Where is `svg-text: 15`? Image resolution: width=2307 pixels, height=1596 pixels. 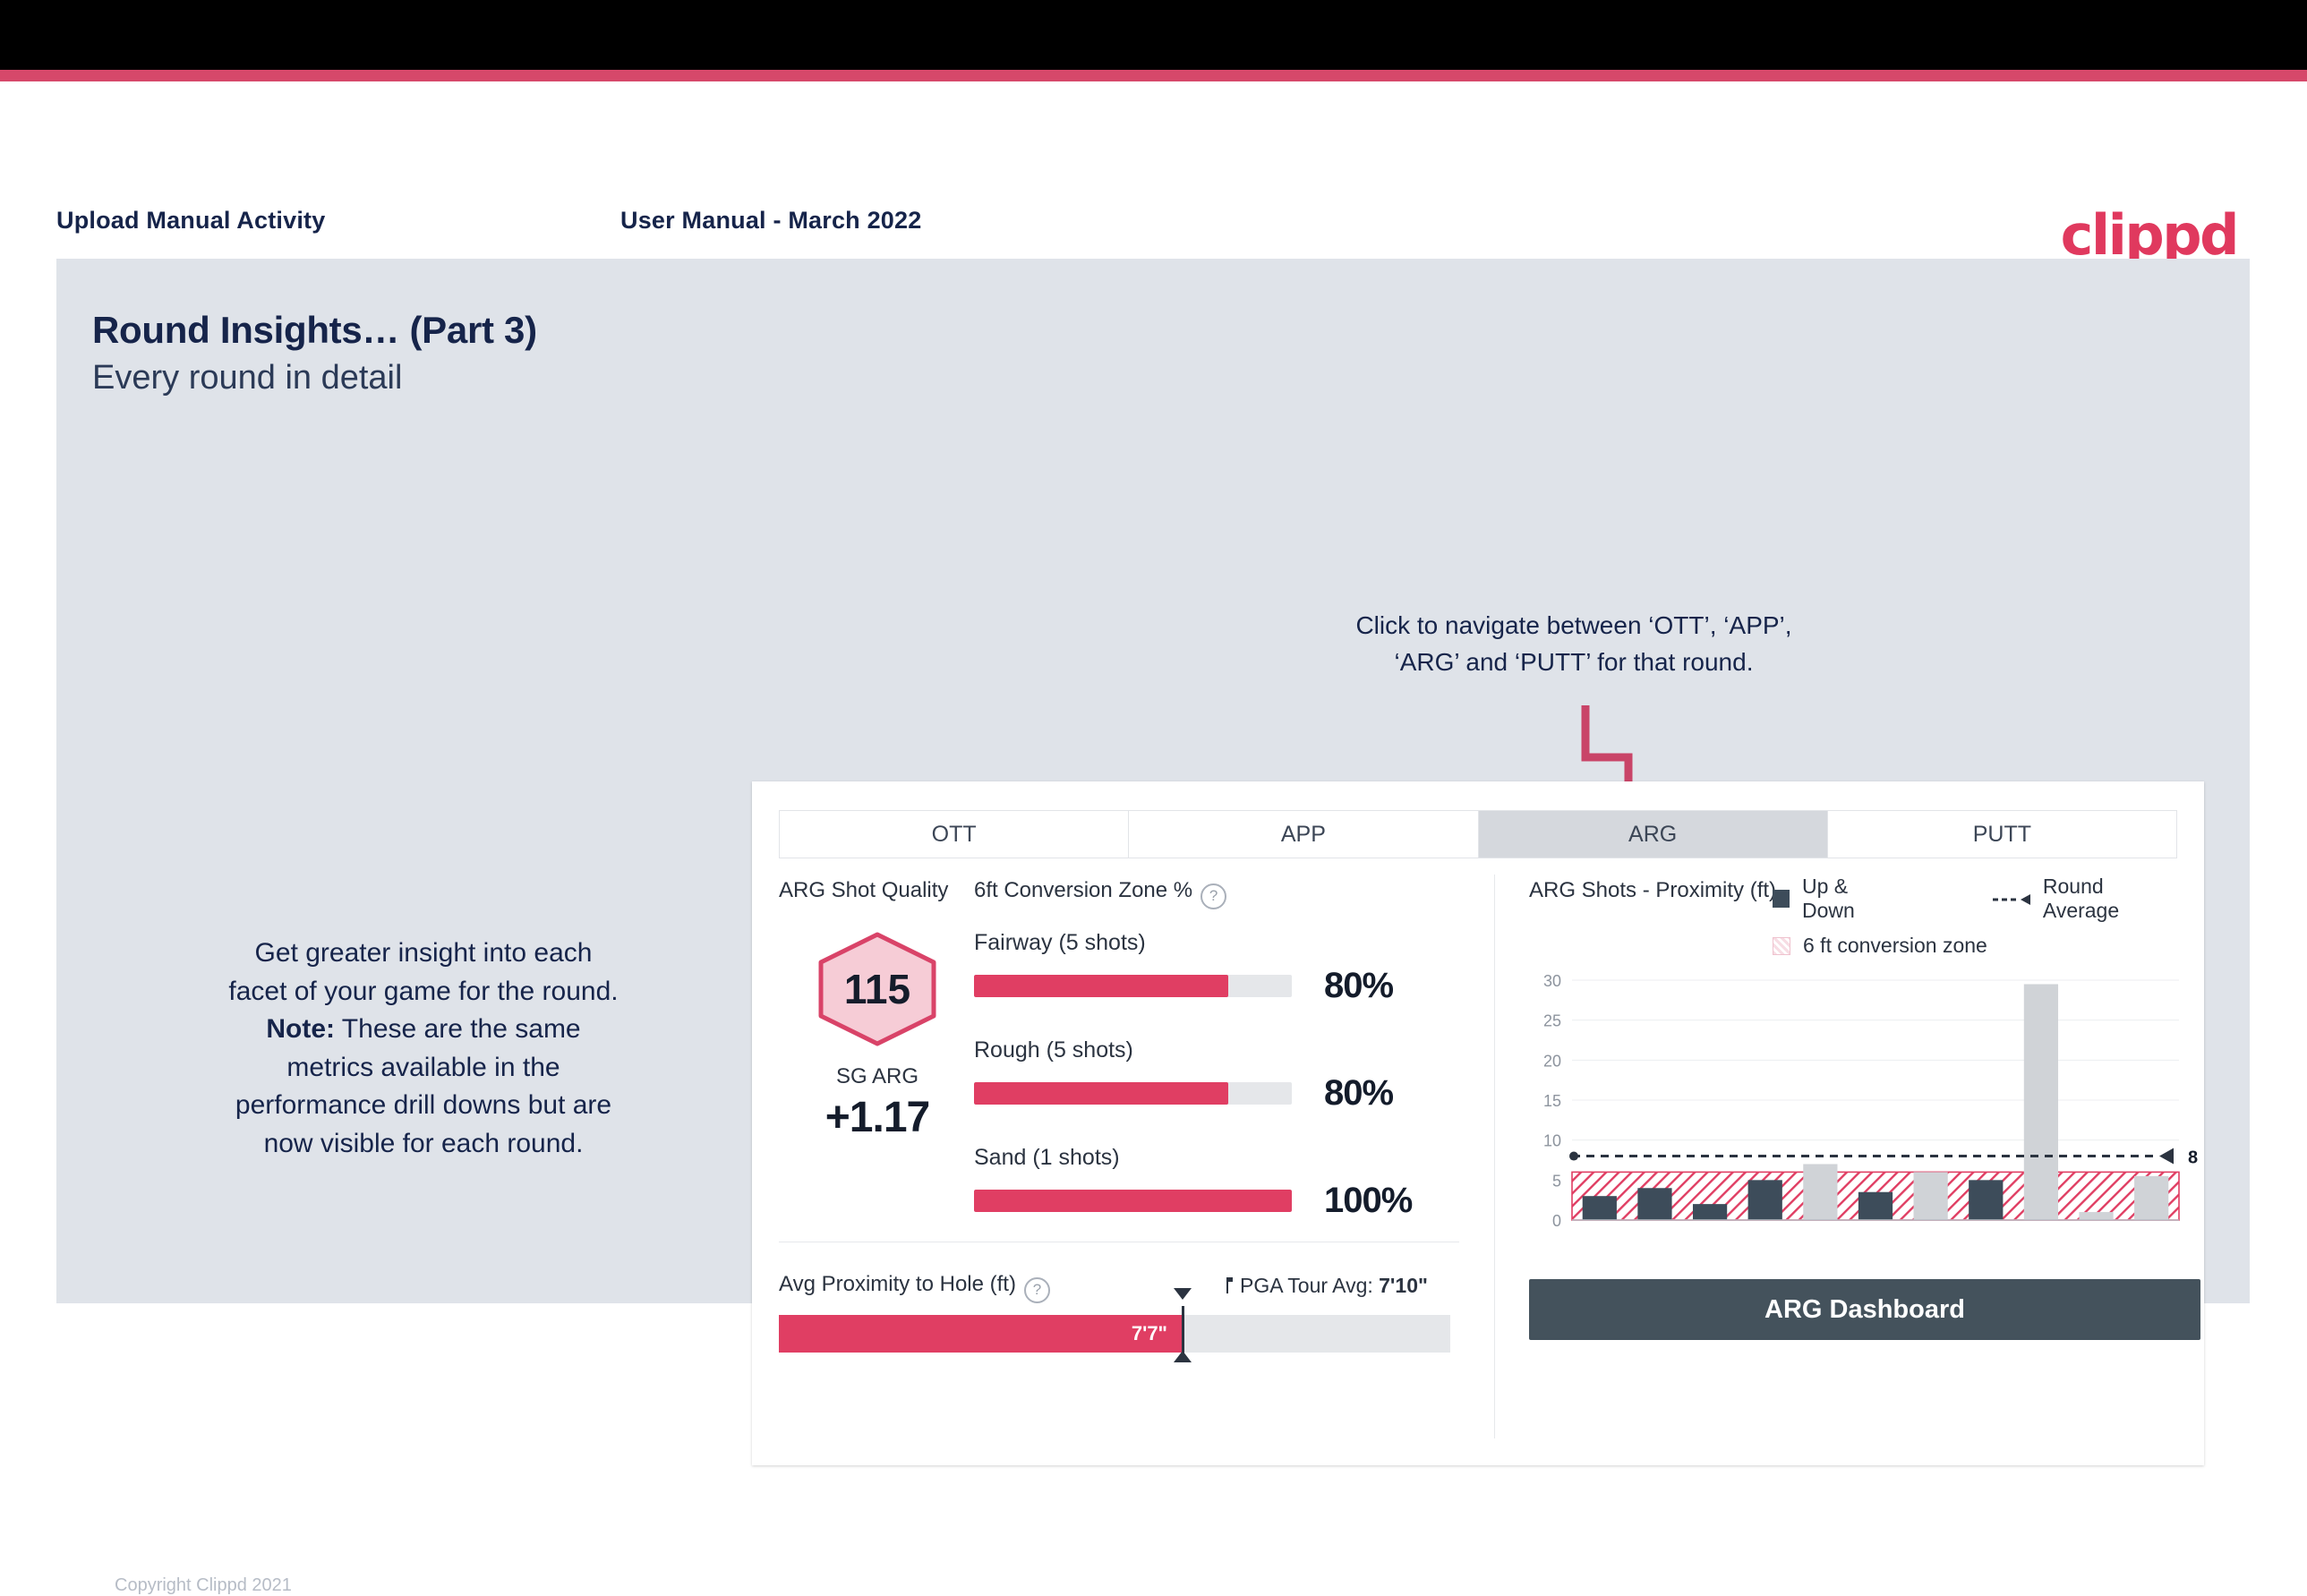 svg-text: 15 is located at coordinates (1552, 1101).